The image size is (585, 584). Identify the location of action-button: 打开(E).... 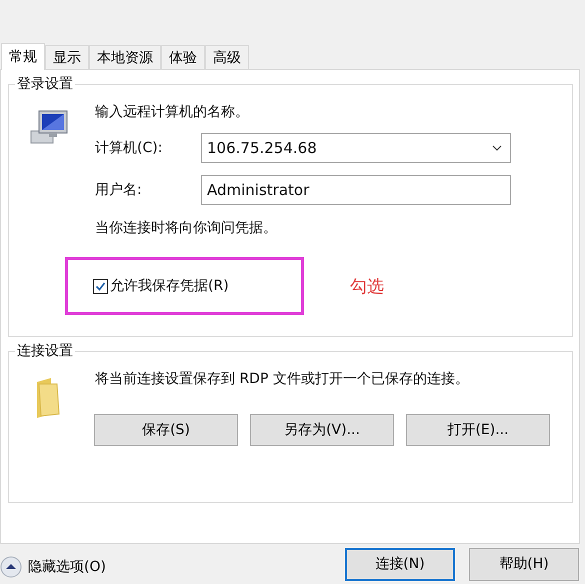
(478, 430).